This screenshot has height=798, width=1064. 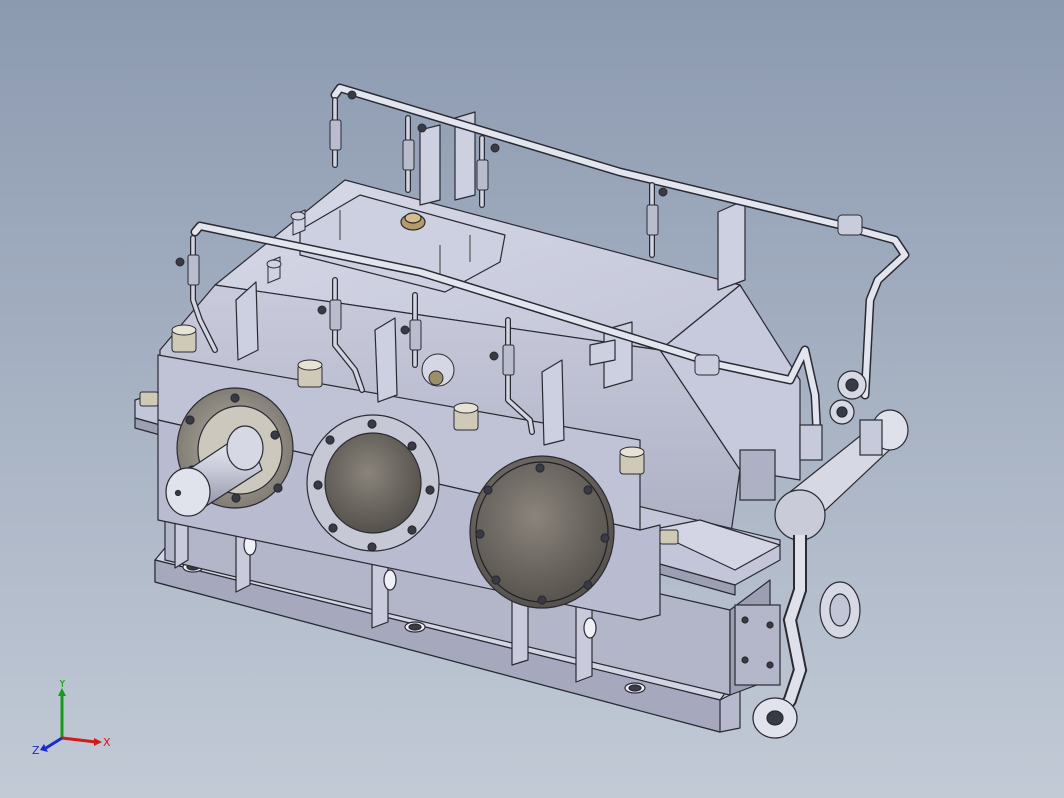 I want to click on x-axis-arrow, so click(x=98, y=742).